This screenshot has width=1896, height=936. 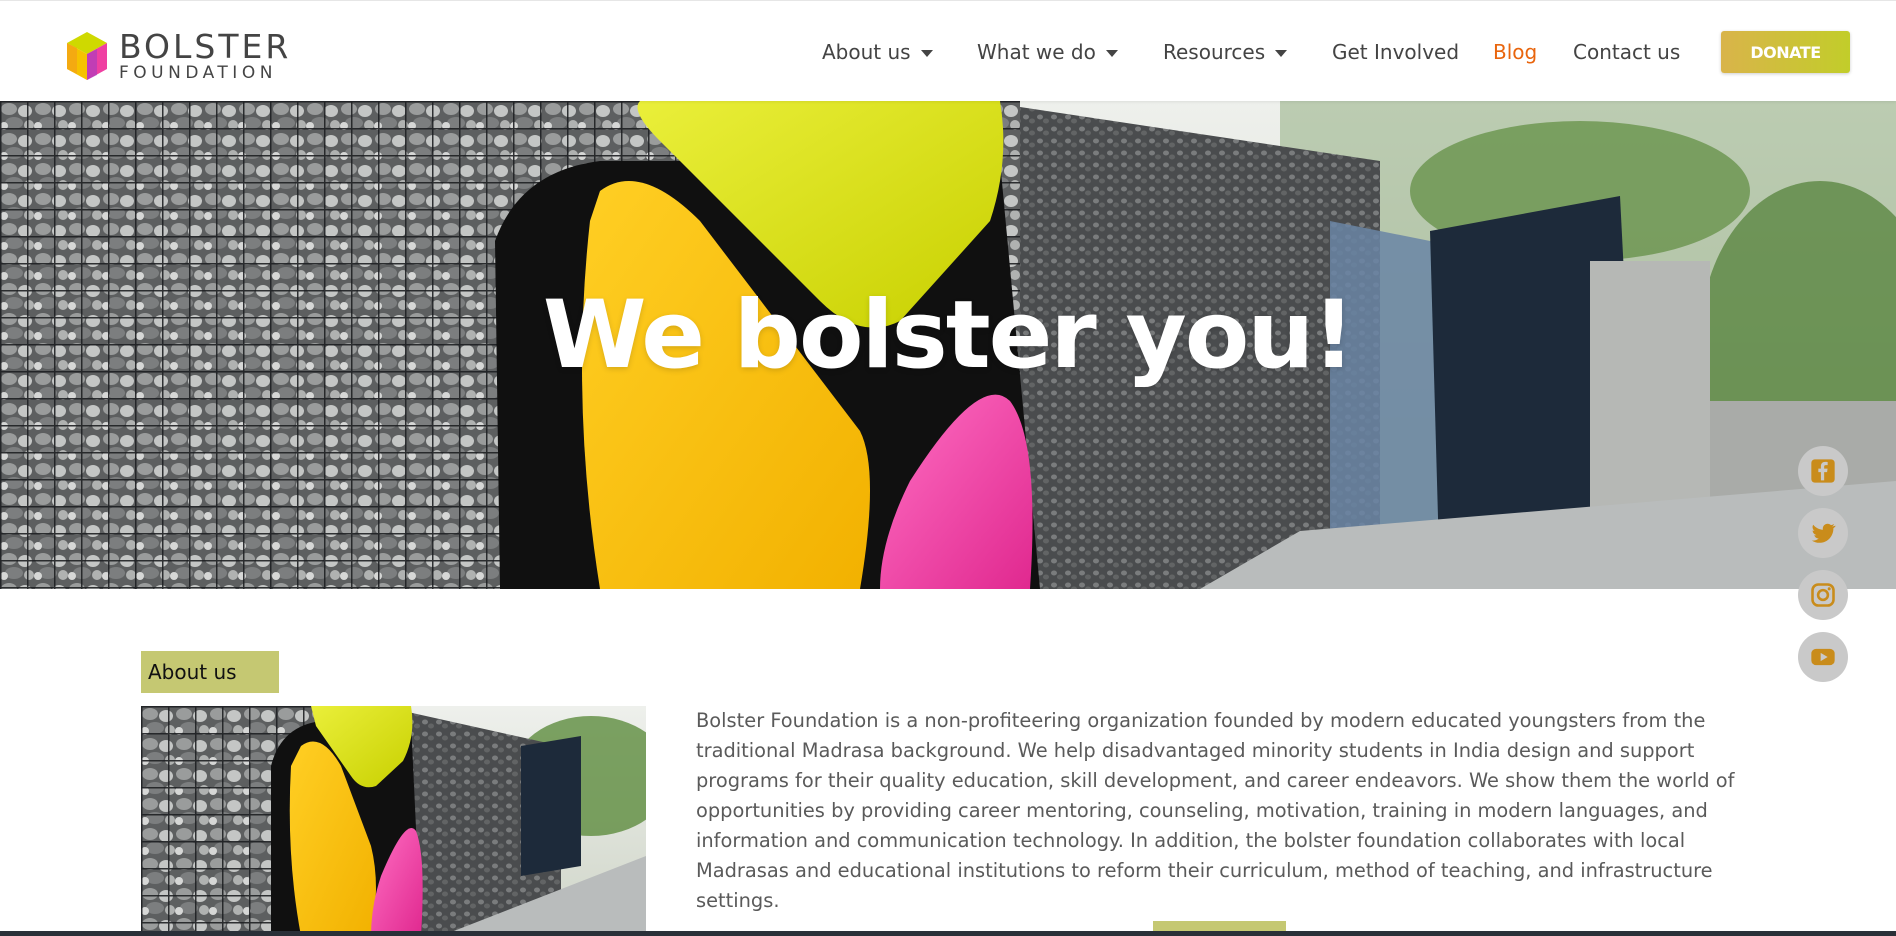 I want to click on nav-what-we-do: What we do, so click(x=1047, y=52).